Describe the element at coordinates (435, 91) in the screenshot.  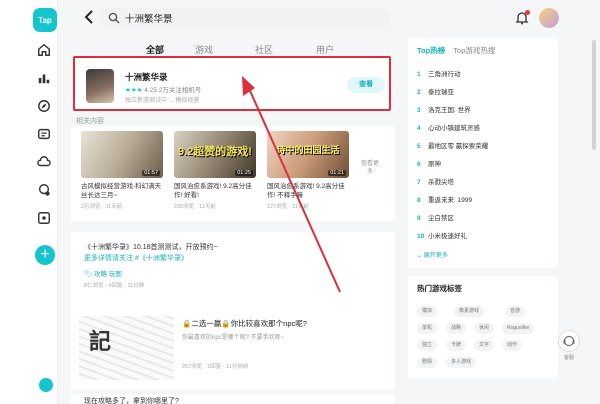
I see `ranking-item: 2 泰拉瑞亚` at that location.